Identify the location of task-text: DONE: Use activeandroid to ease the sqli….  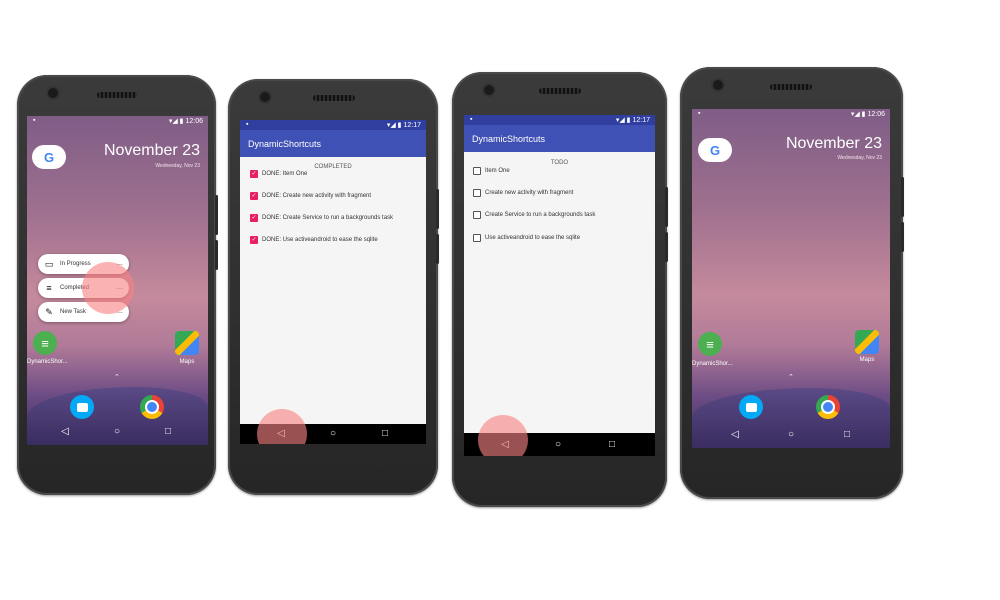
(320, 240).